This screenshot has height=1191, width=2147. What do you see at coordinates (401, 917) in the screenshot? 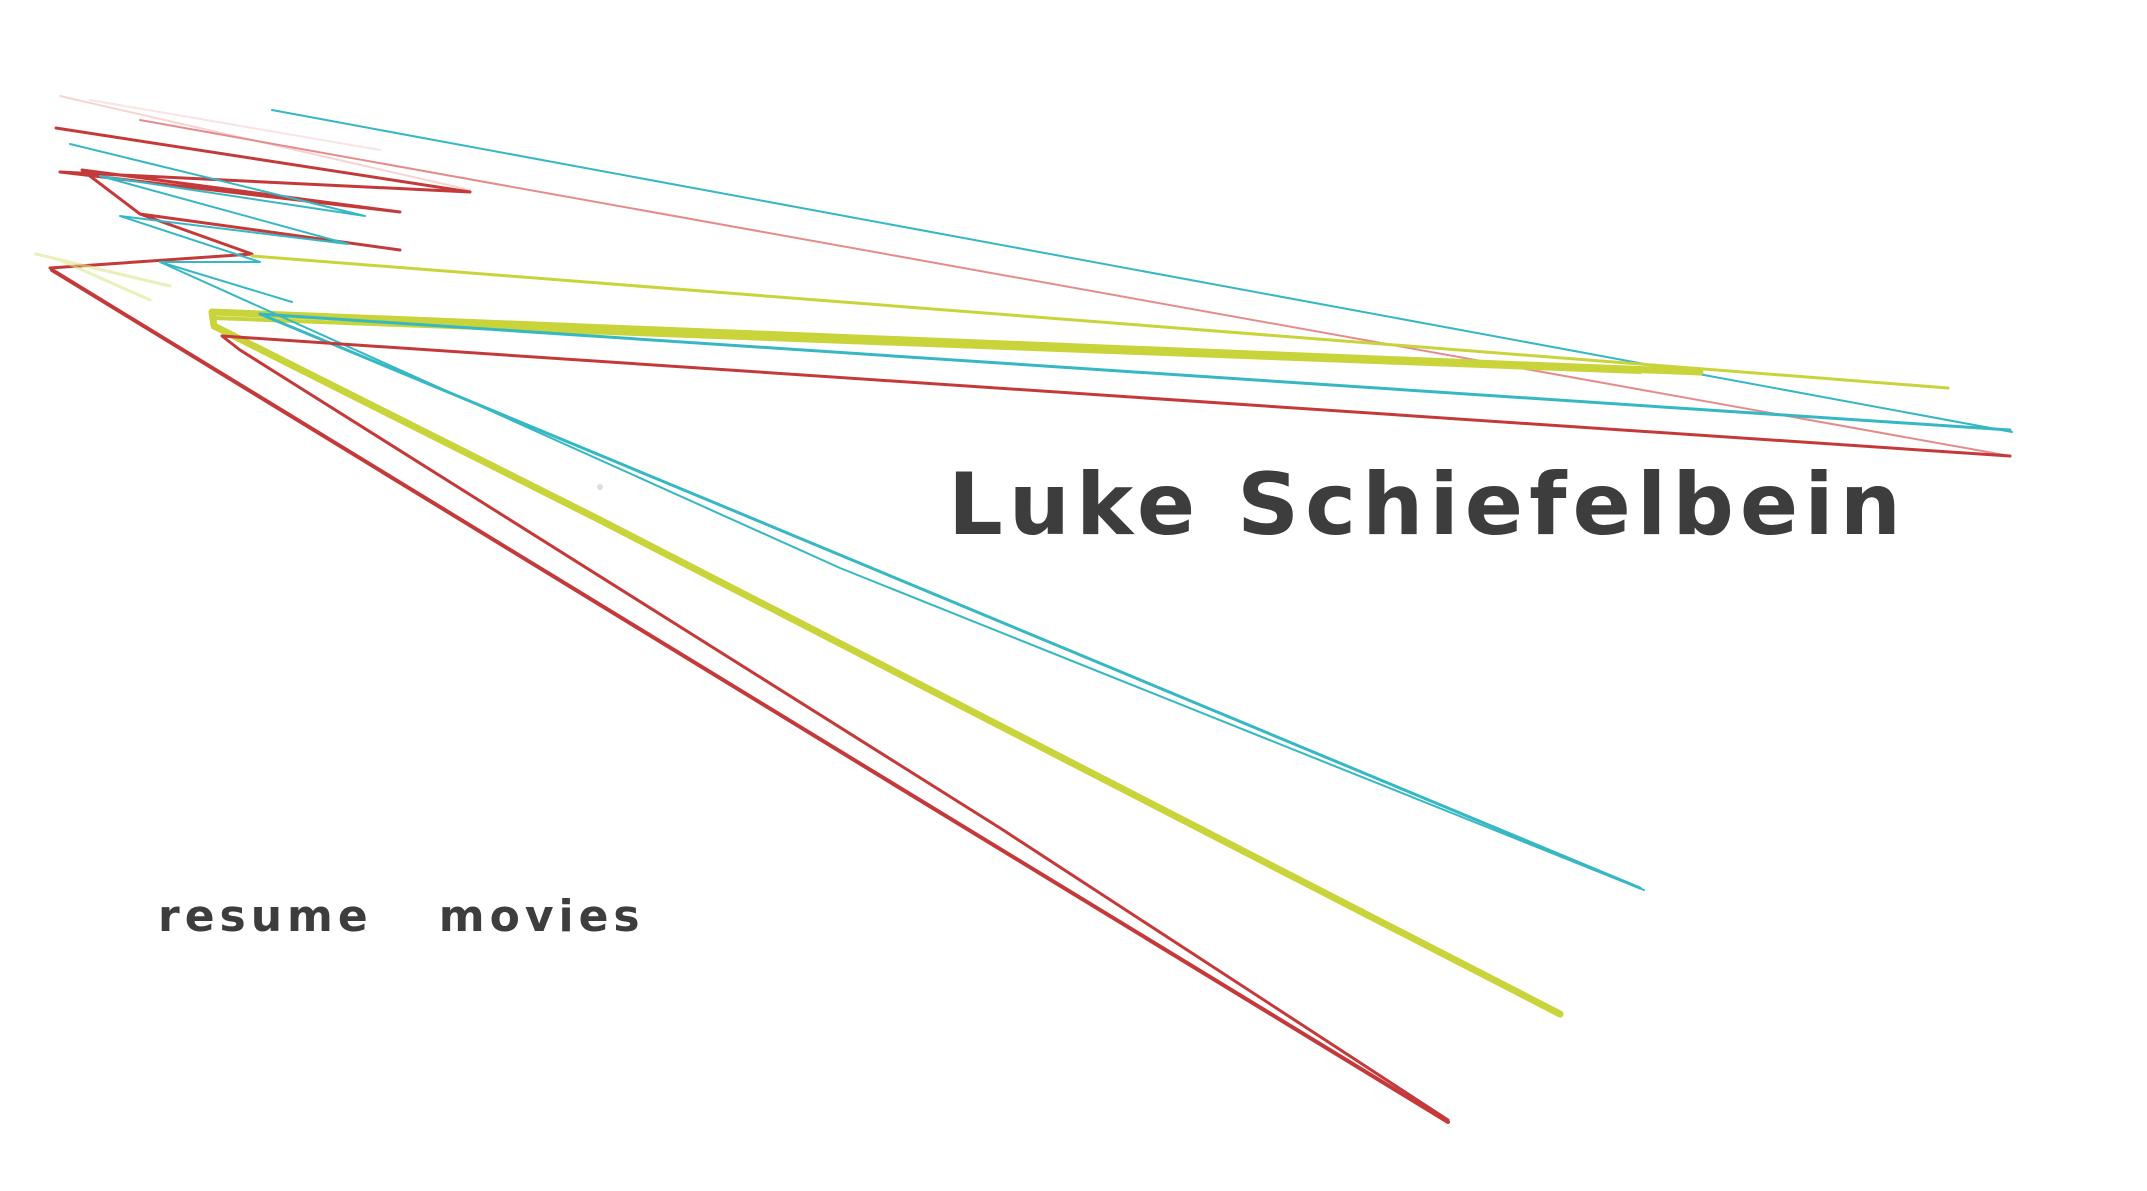
I see `main-nav: resume movies` at bounding box center [401, 917].